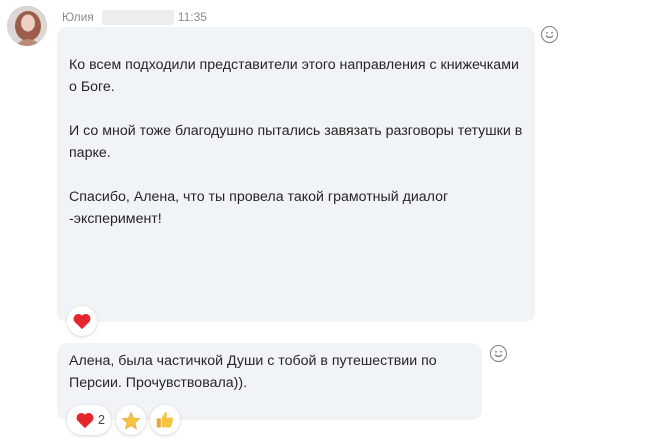 This screenshot has height=442, width=665. I want to click on thumbs-up-icon, so click(164, 420).